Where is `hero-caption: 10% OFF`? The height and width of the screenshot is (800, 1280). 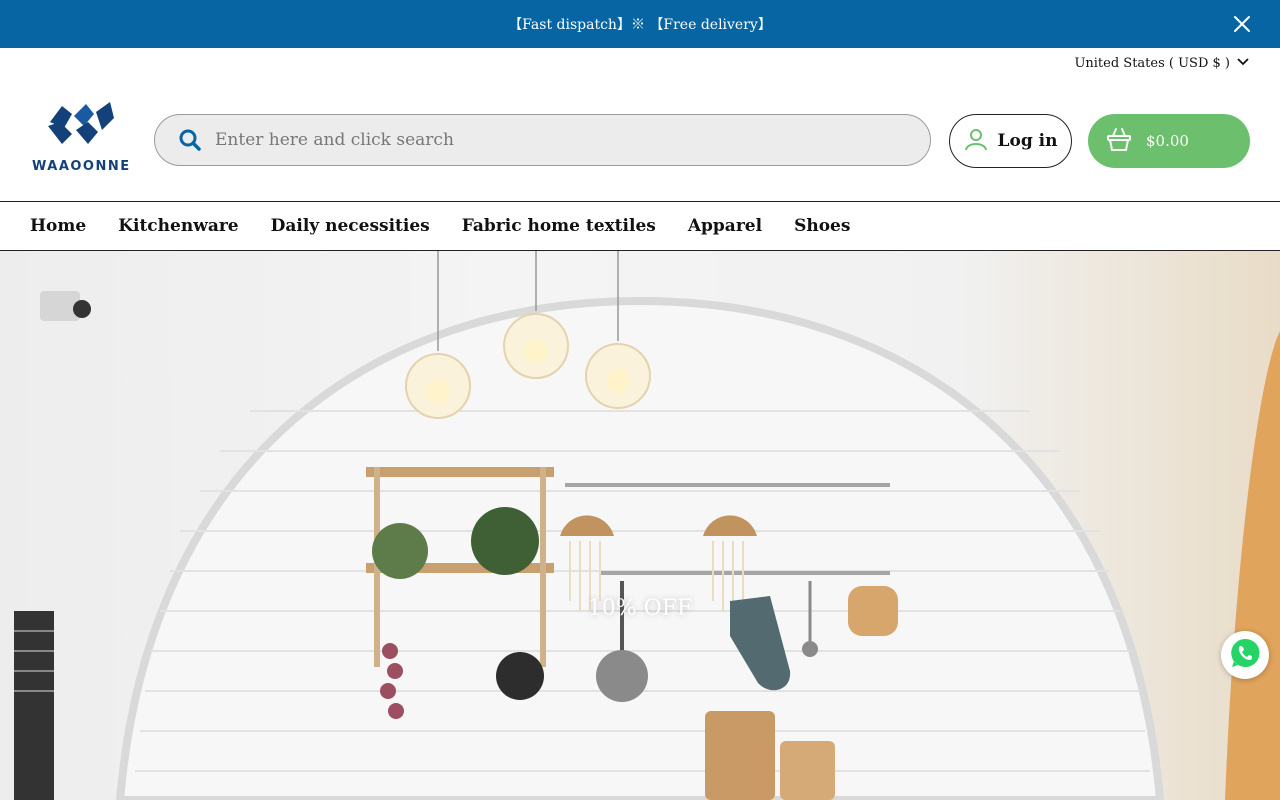 hero-caption: 10% OFF is located at coordinates (640, 608).